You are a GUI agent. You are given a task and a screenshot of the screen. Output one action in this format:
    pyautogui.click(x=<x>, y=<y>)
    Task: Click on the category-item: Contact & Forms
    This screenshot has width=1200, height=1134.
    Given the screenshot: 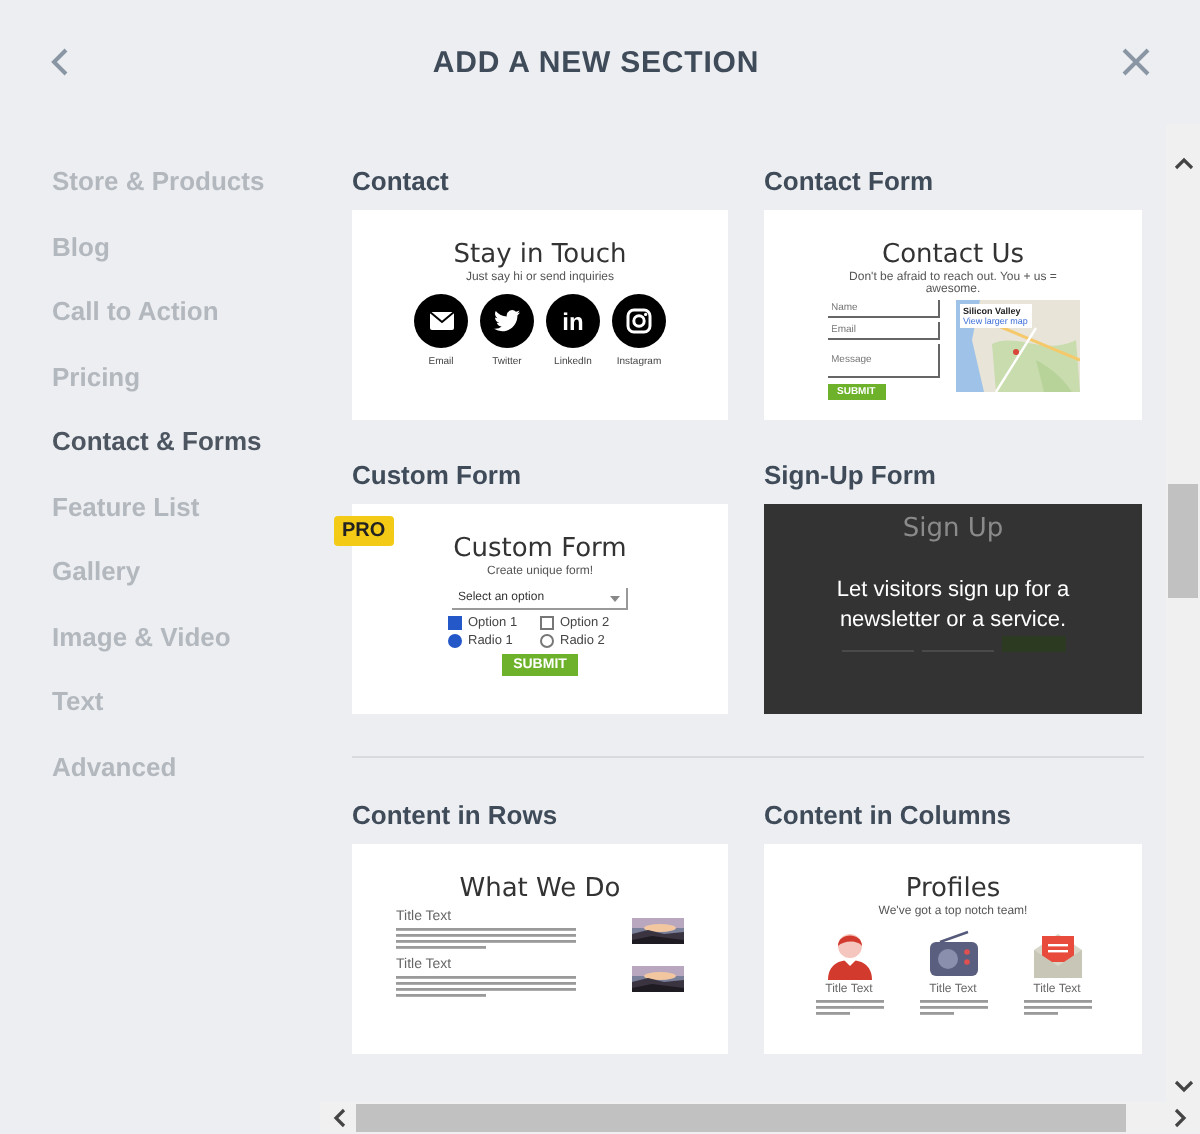 What is the action you would take?
    pyautogui.click(x=157, y=442)
    